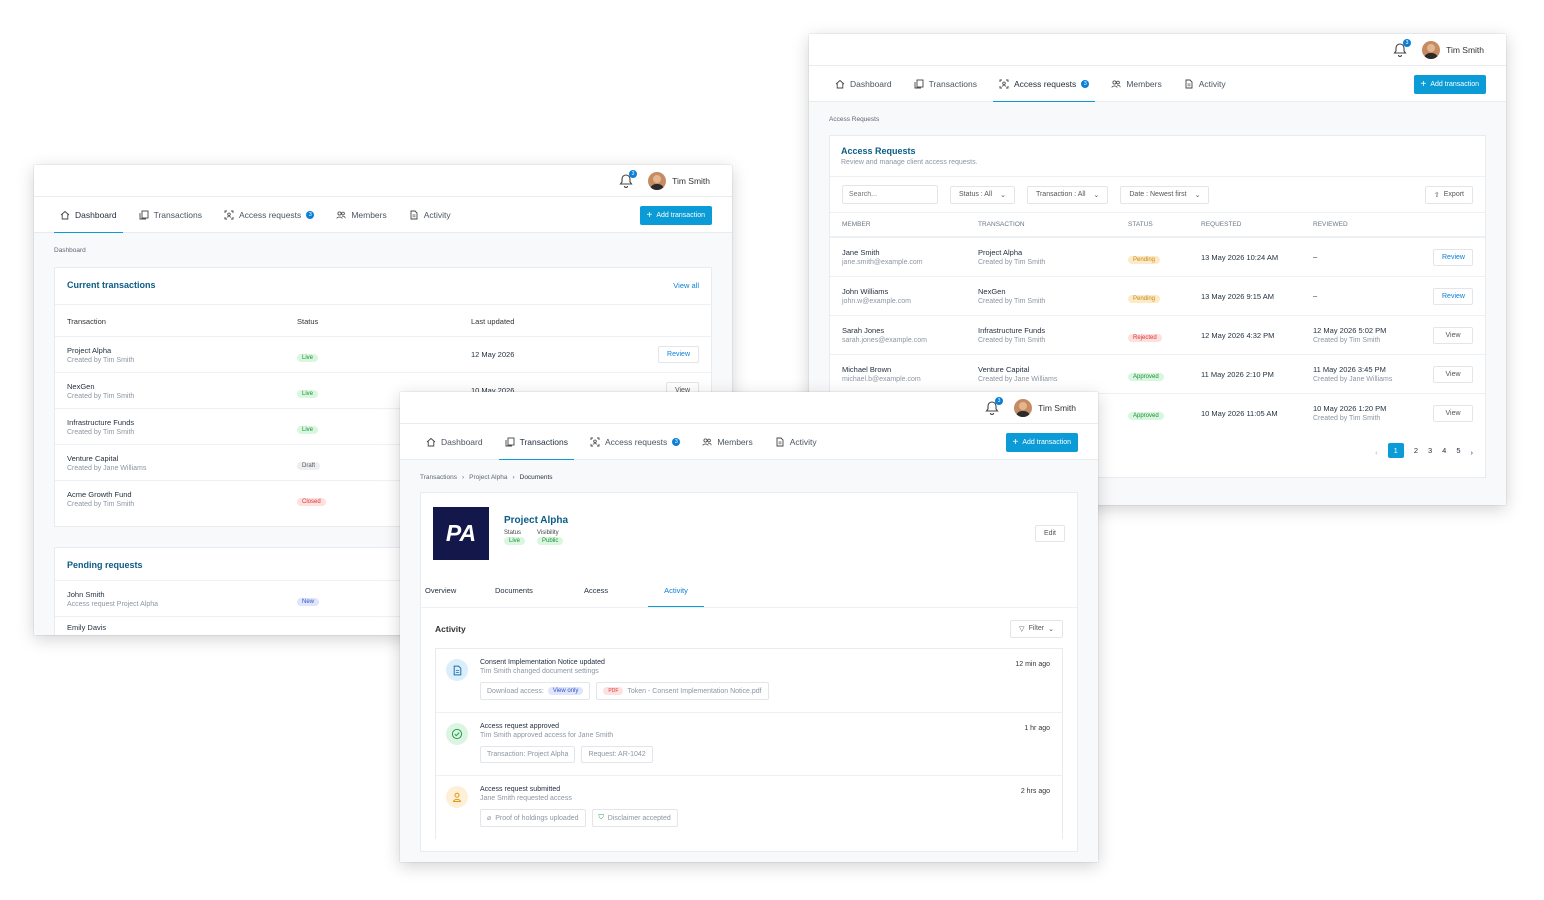  Describe the element at coordinates (1448, 194) in the screenshot. I see `export-button: ⇧ Export` at that location.